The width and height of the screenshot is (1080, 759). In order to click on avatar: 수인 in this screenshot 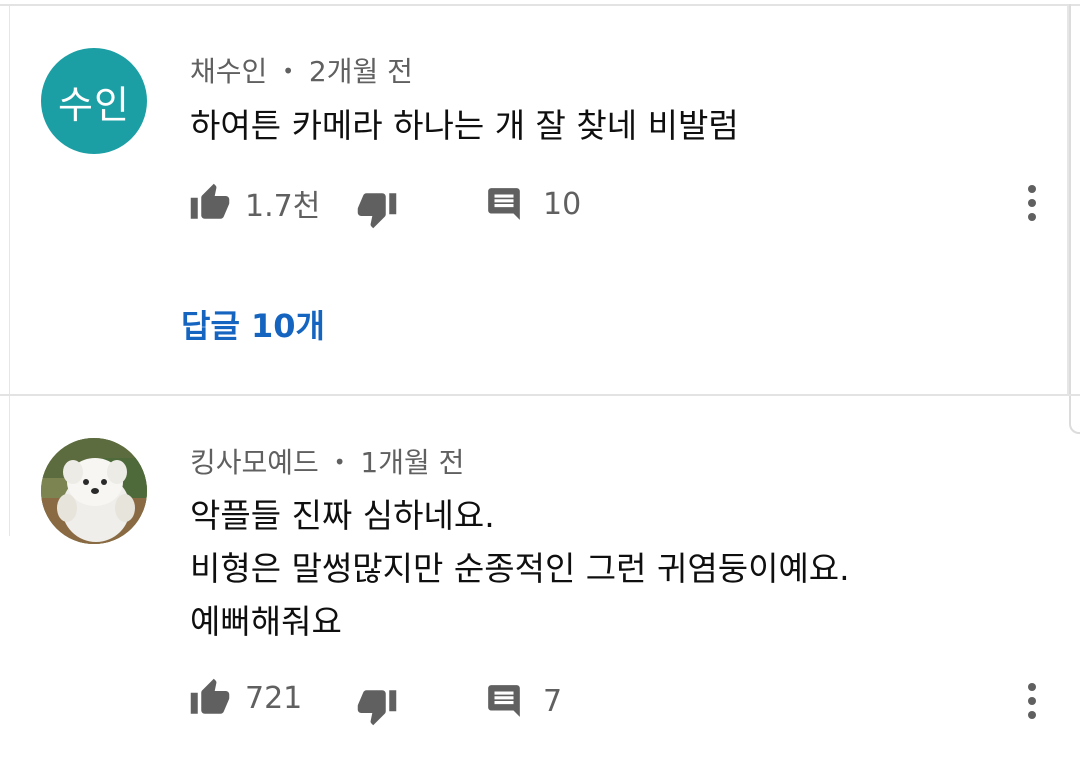, I will do `click(94, 101)`.